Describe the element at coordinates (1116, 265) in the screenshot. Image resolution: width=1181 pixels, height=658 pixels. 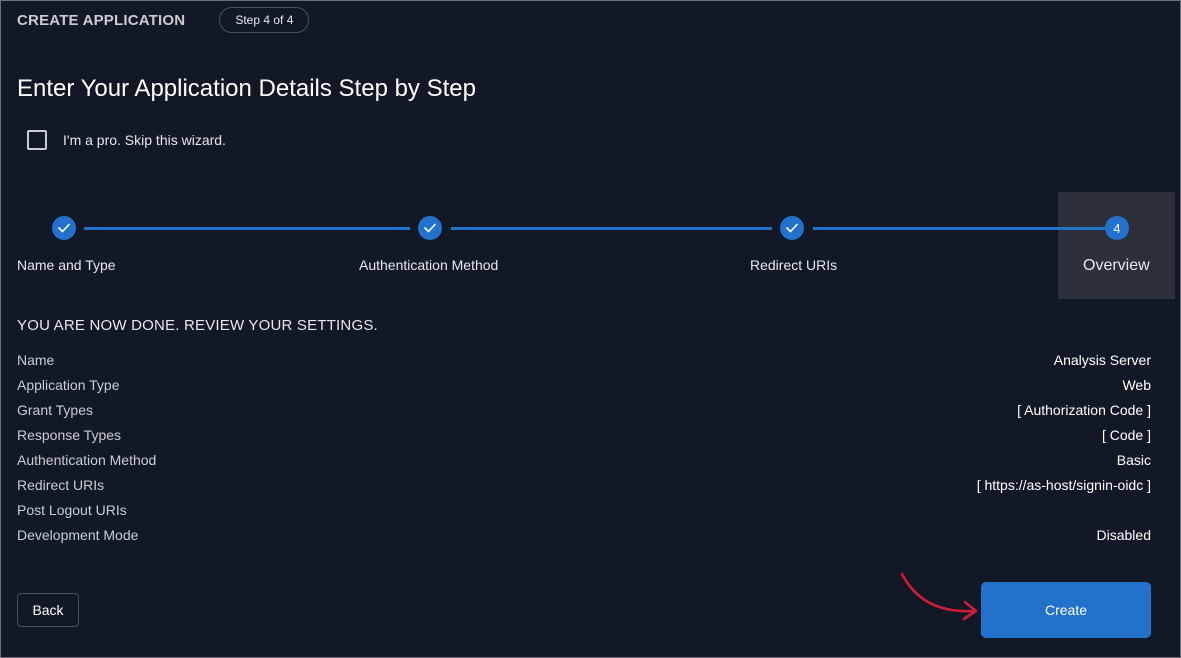
I see `step-4-label: Overview` at that location.